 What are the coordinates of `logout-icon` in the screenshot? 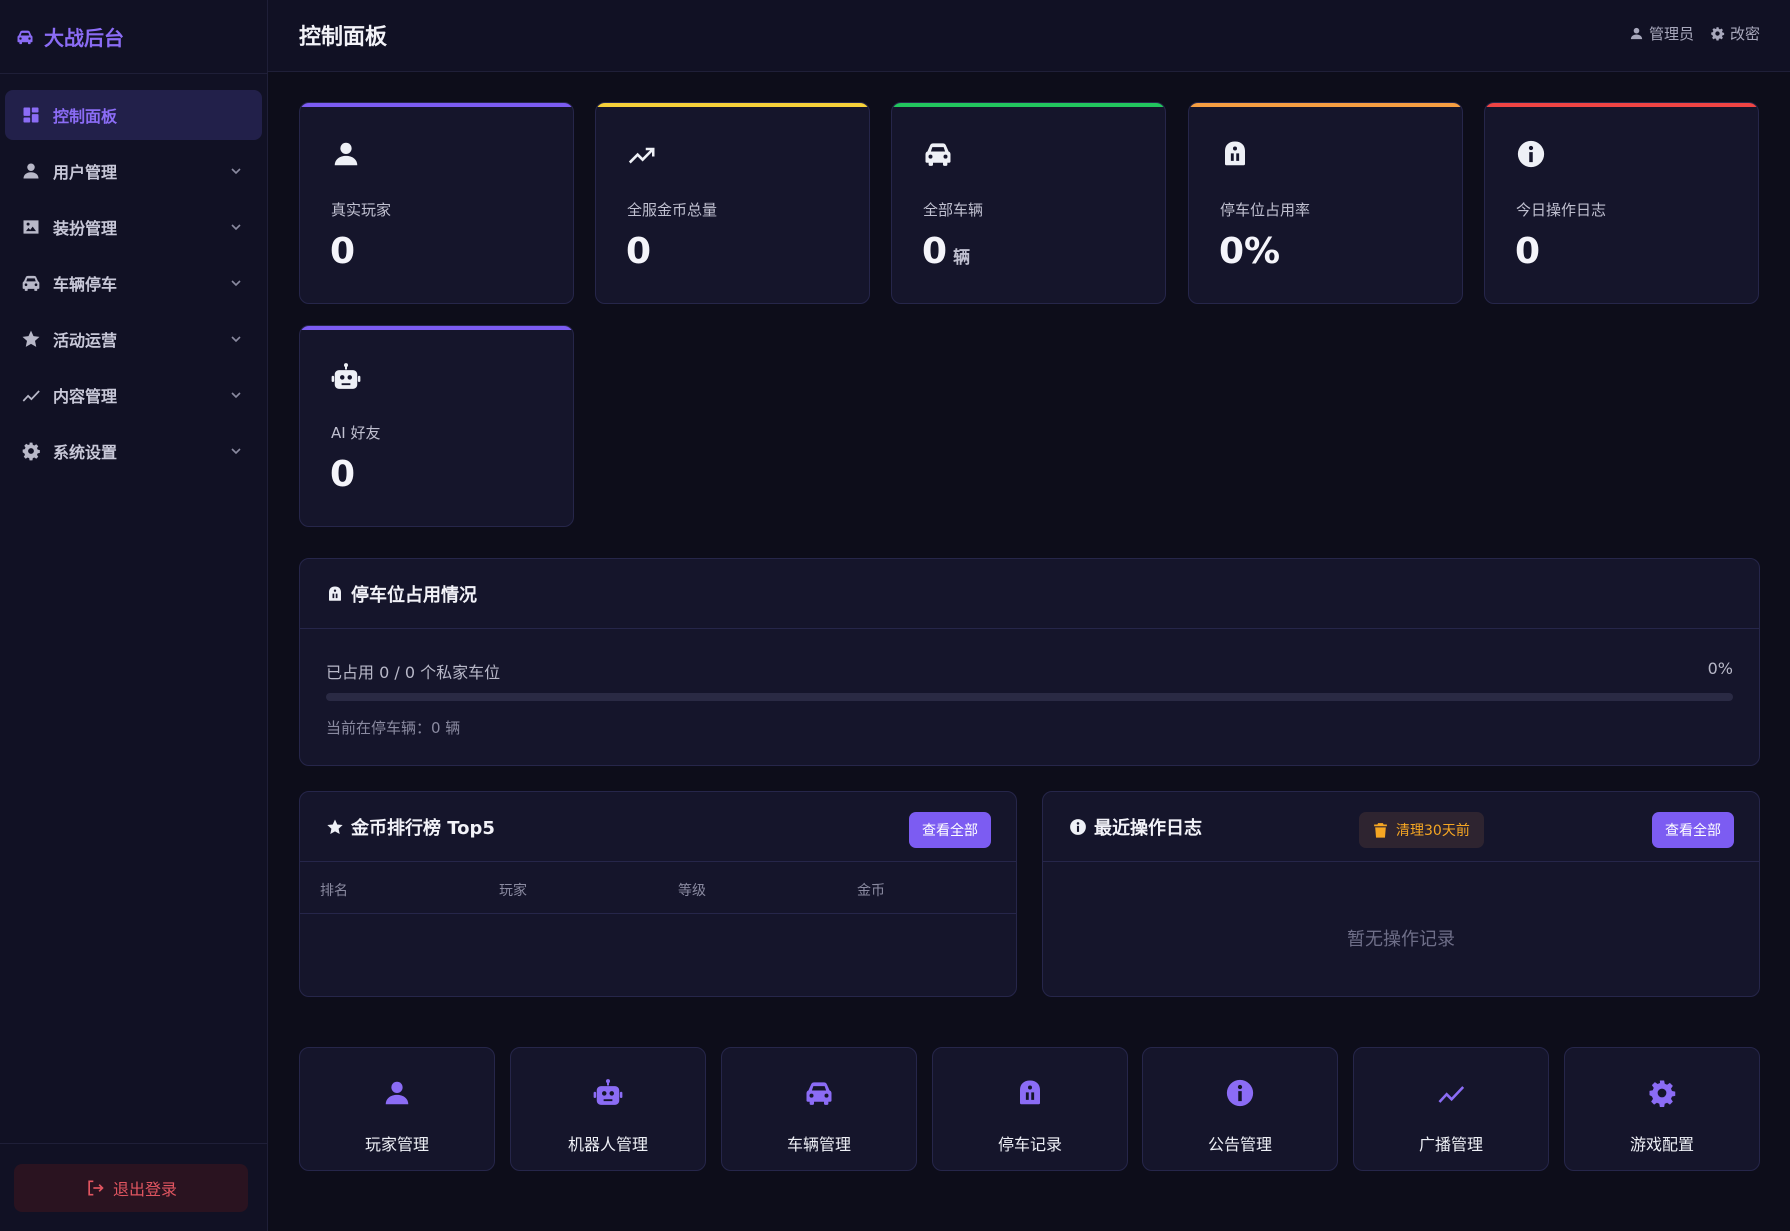 It's located at (95, 1188).